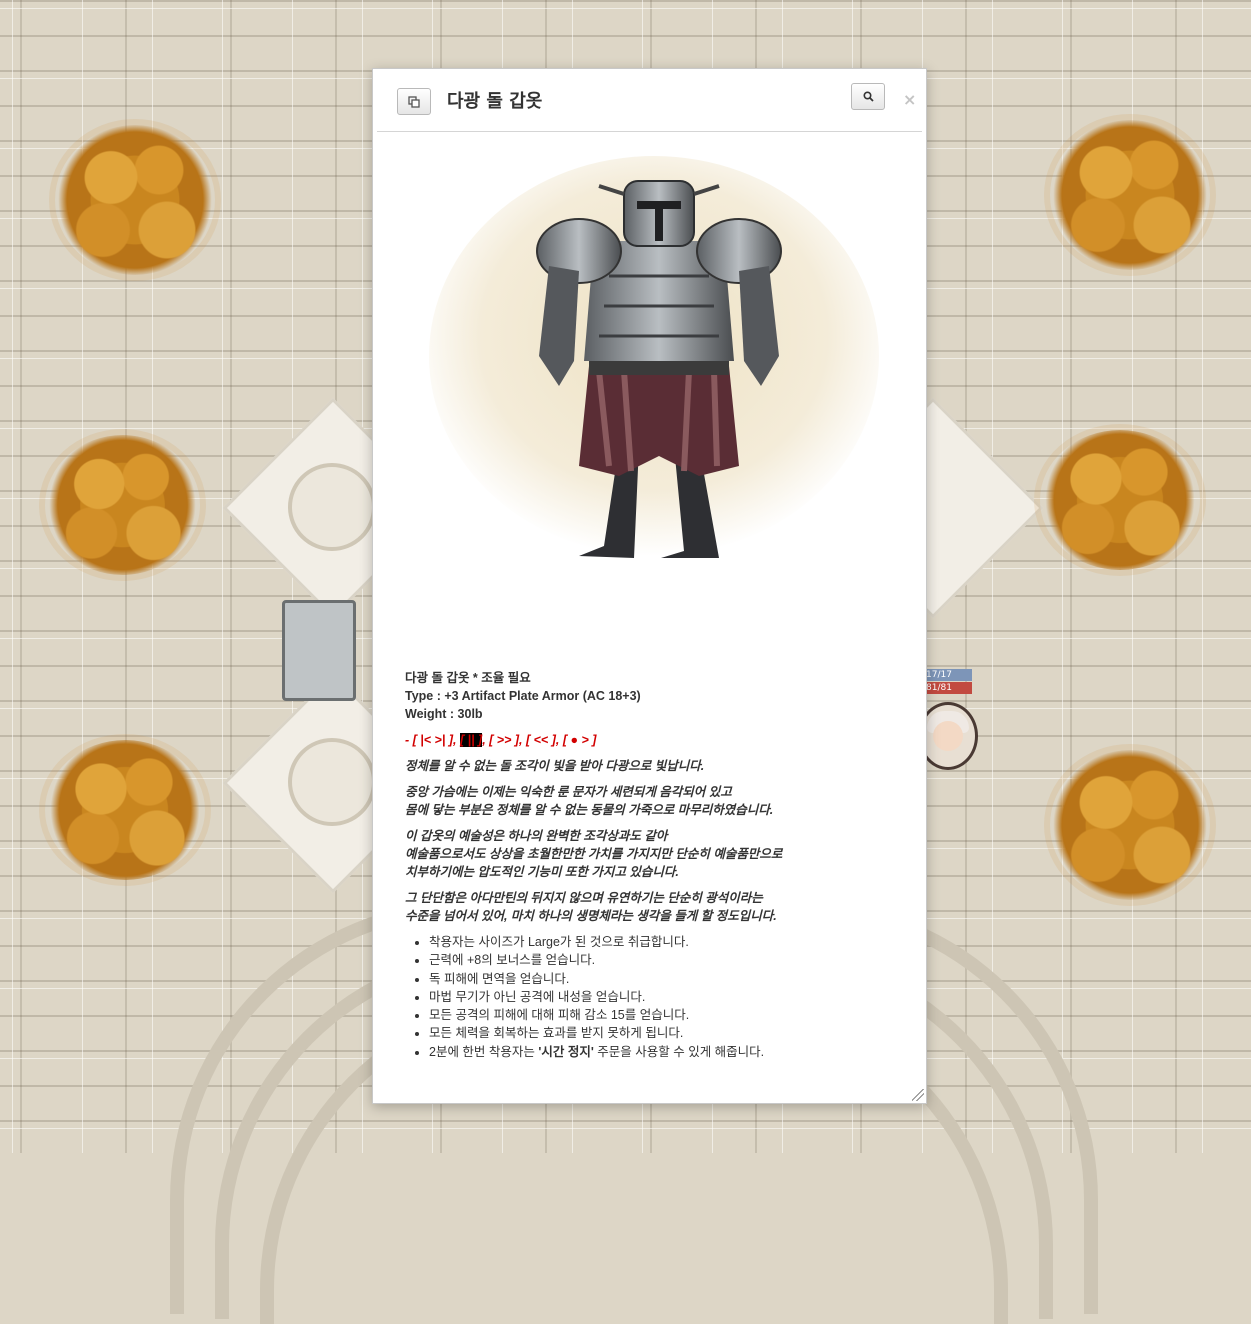 This screenshot has height=1324, width=1251. I want to click on token-bar-2: 81/81, so click(947, 688).